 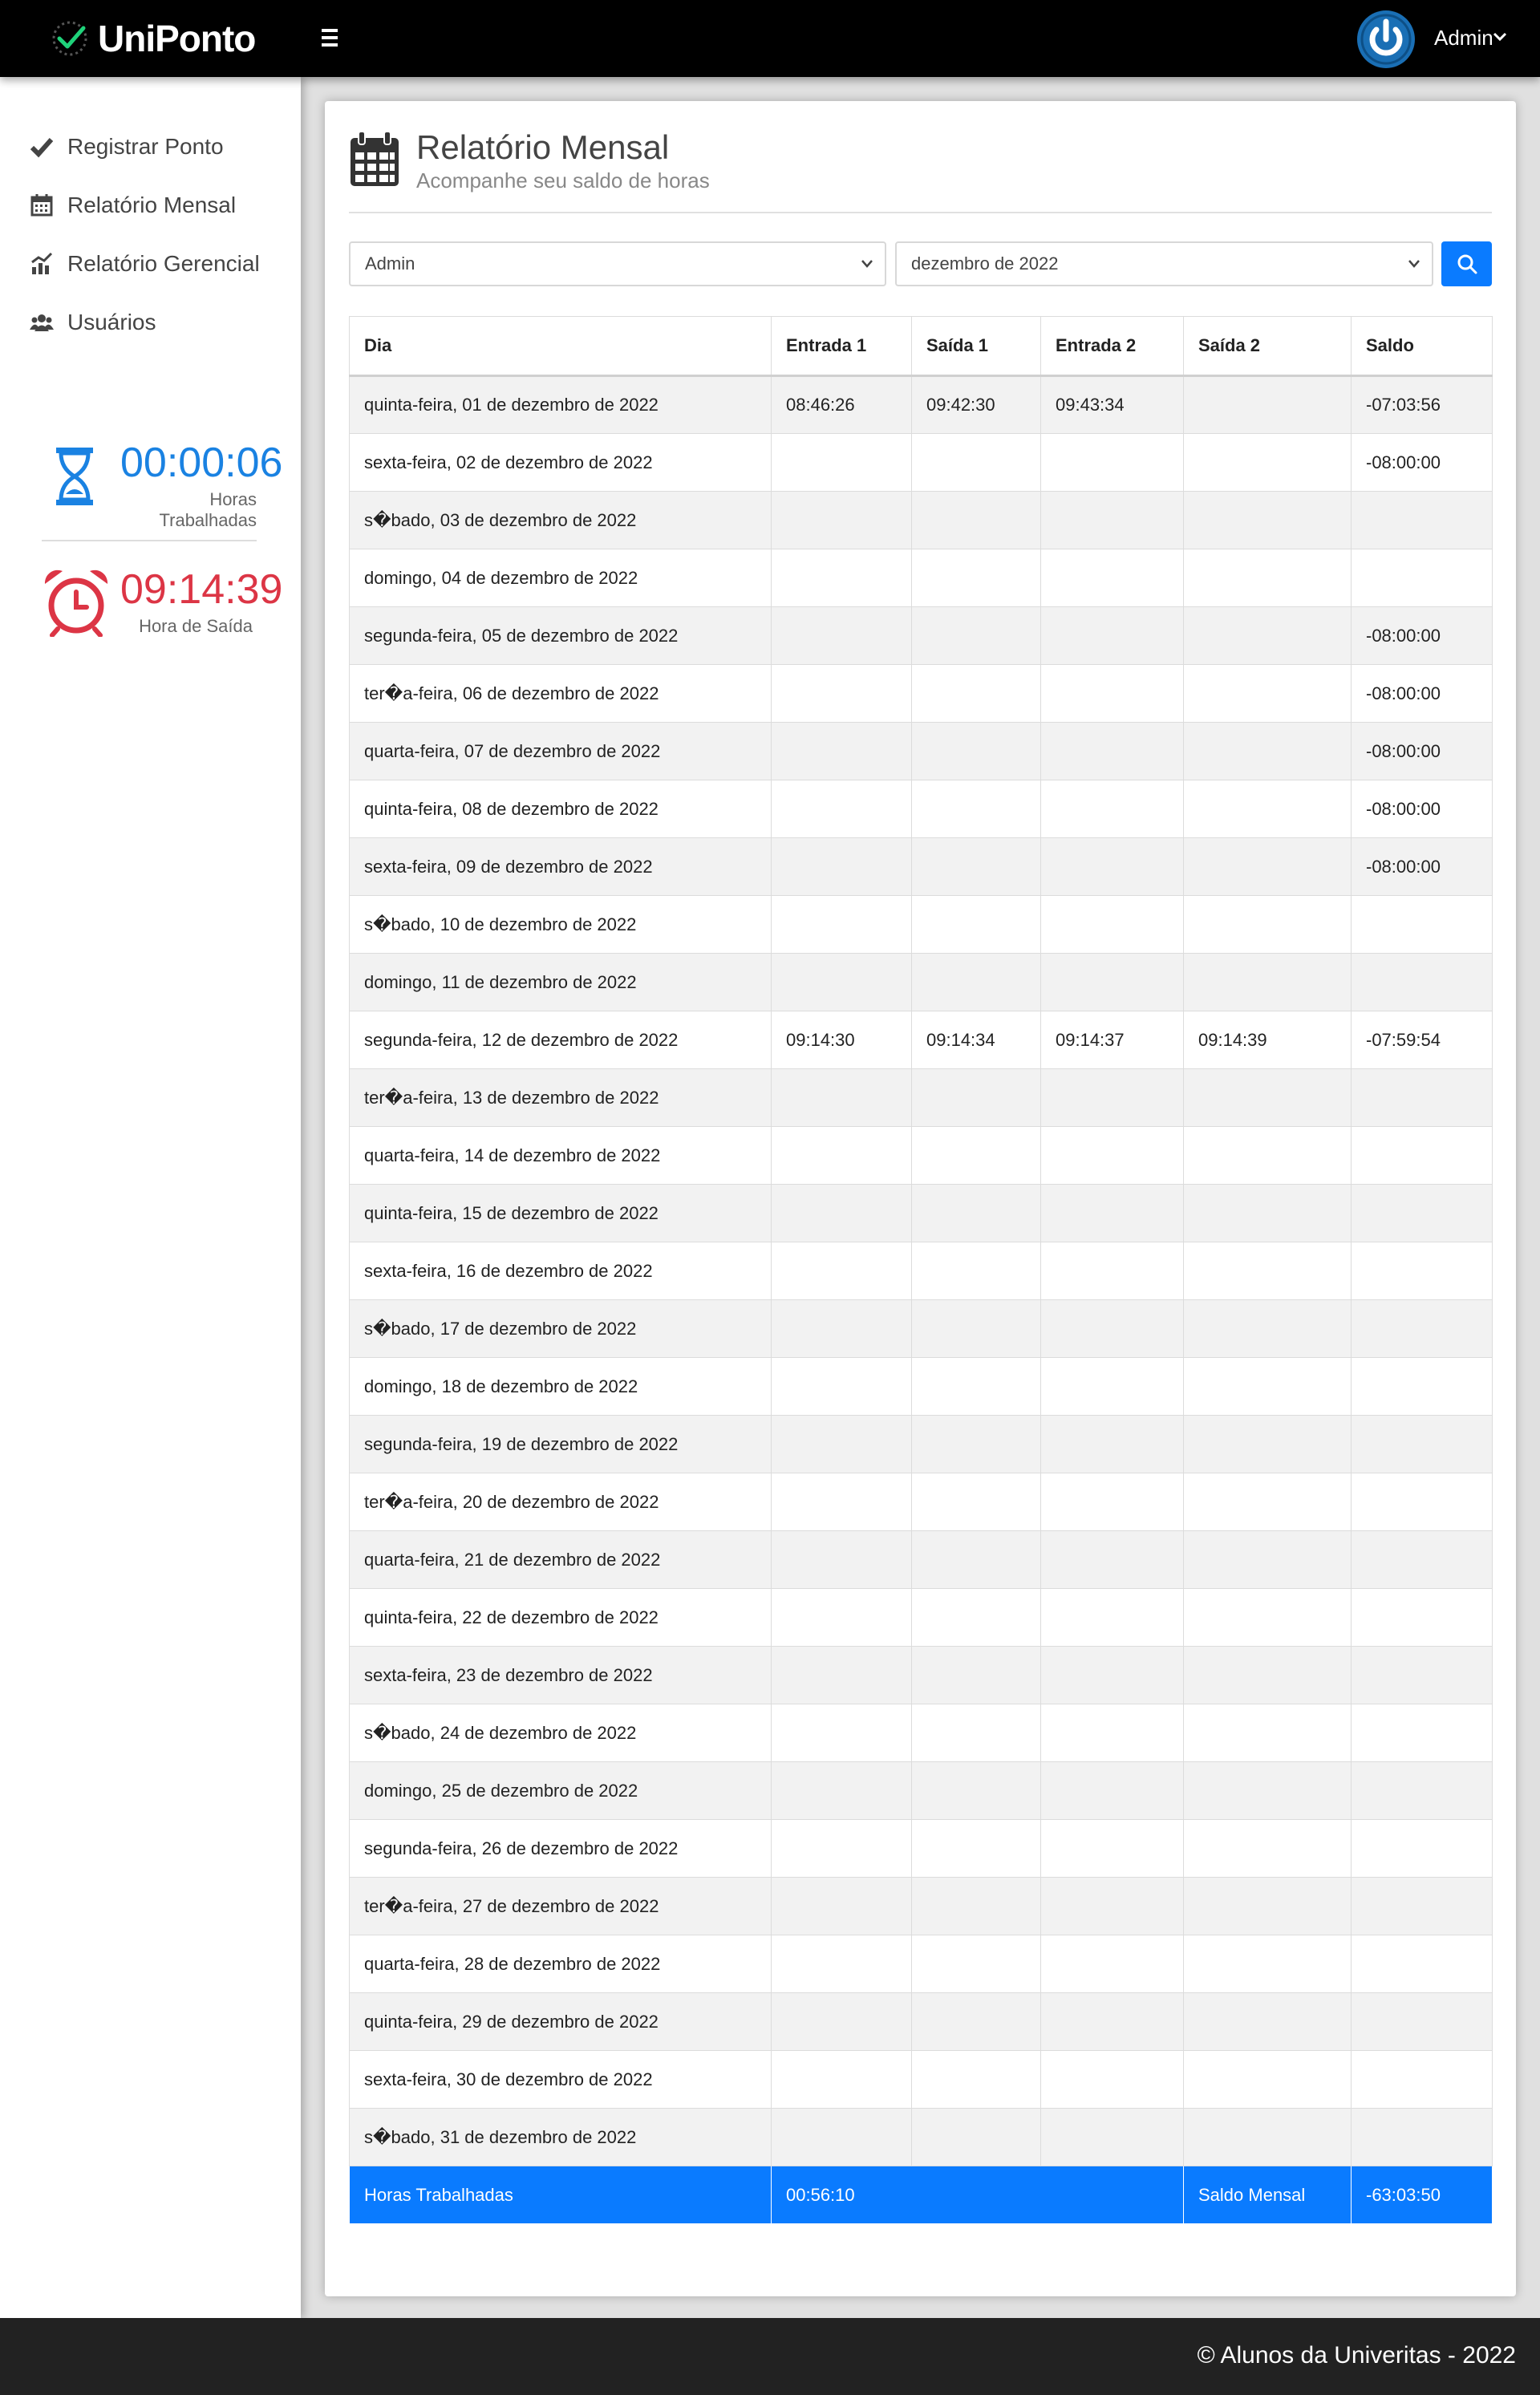 I want to click on table-cell: segunda-feira, 12 de dezembro de 2022, so click(x=560, y=1040).